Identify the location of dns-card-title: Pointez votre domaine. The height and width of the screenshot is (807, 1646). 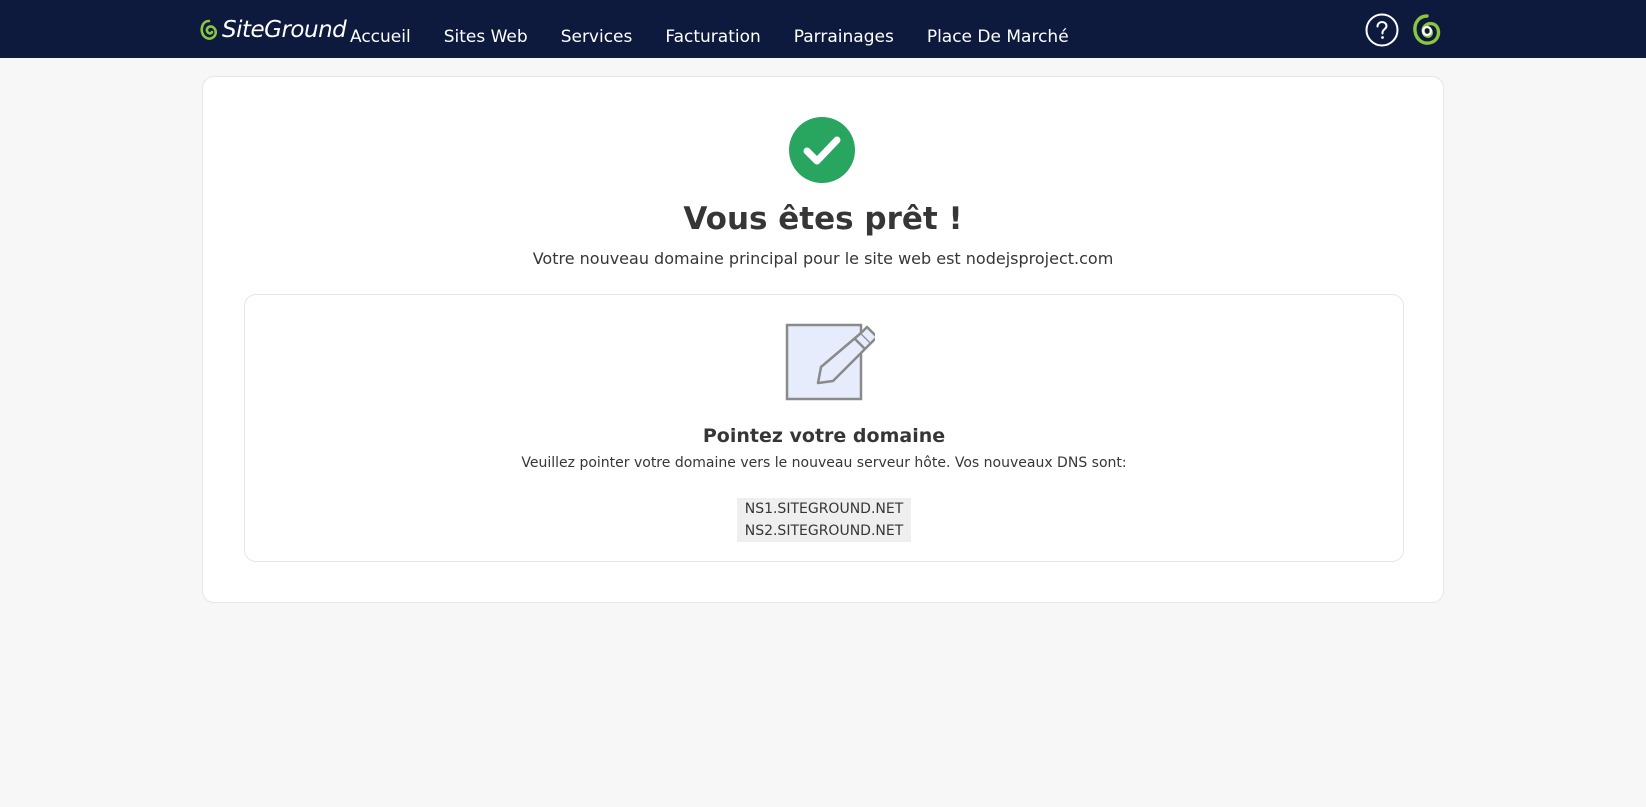
(824, 436).